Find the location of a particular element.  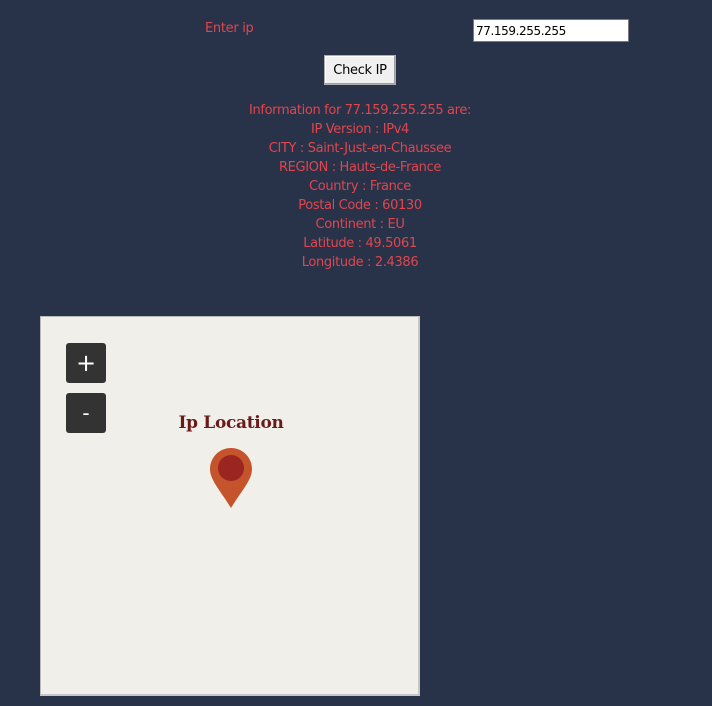

pin-inner is located at coordinates (231, 468).